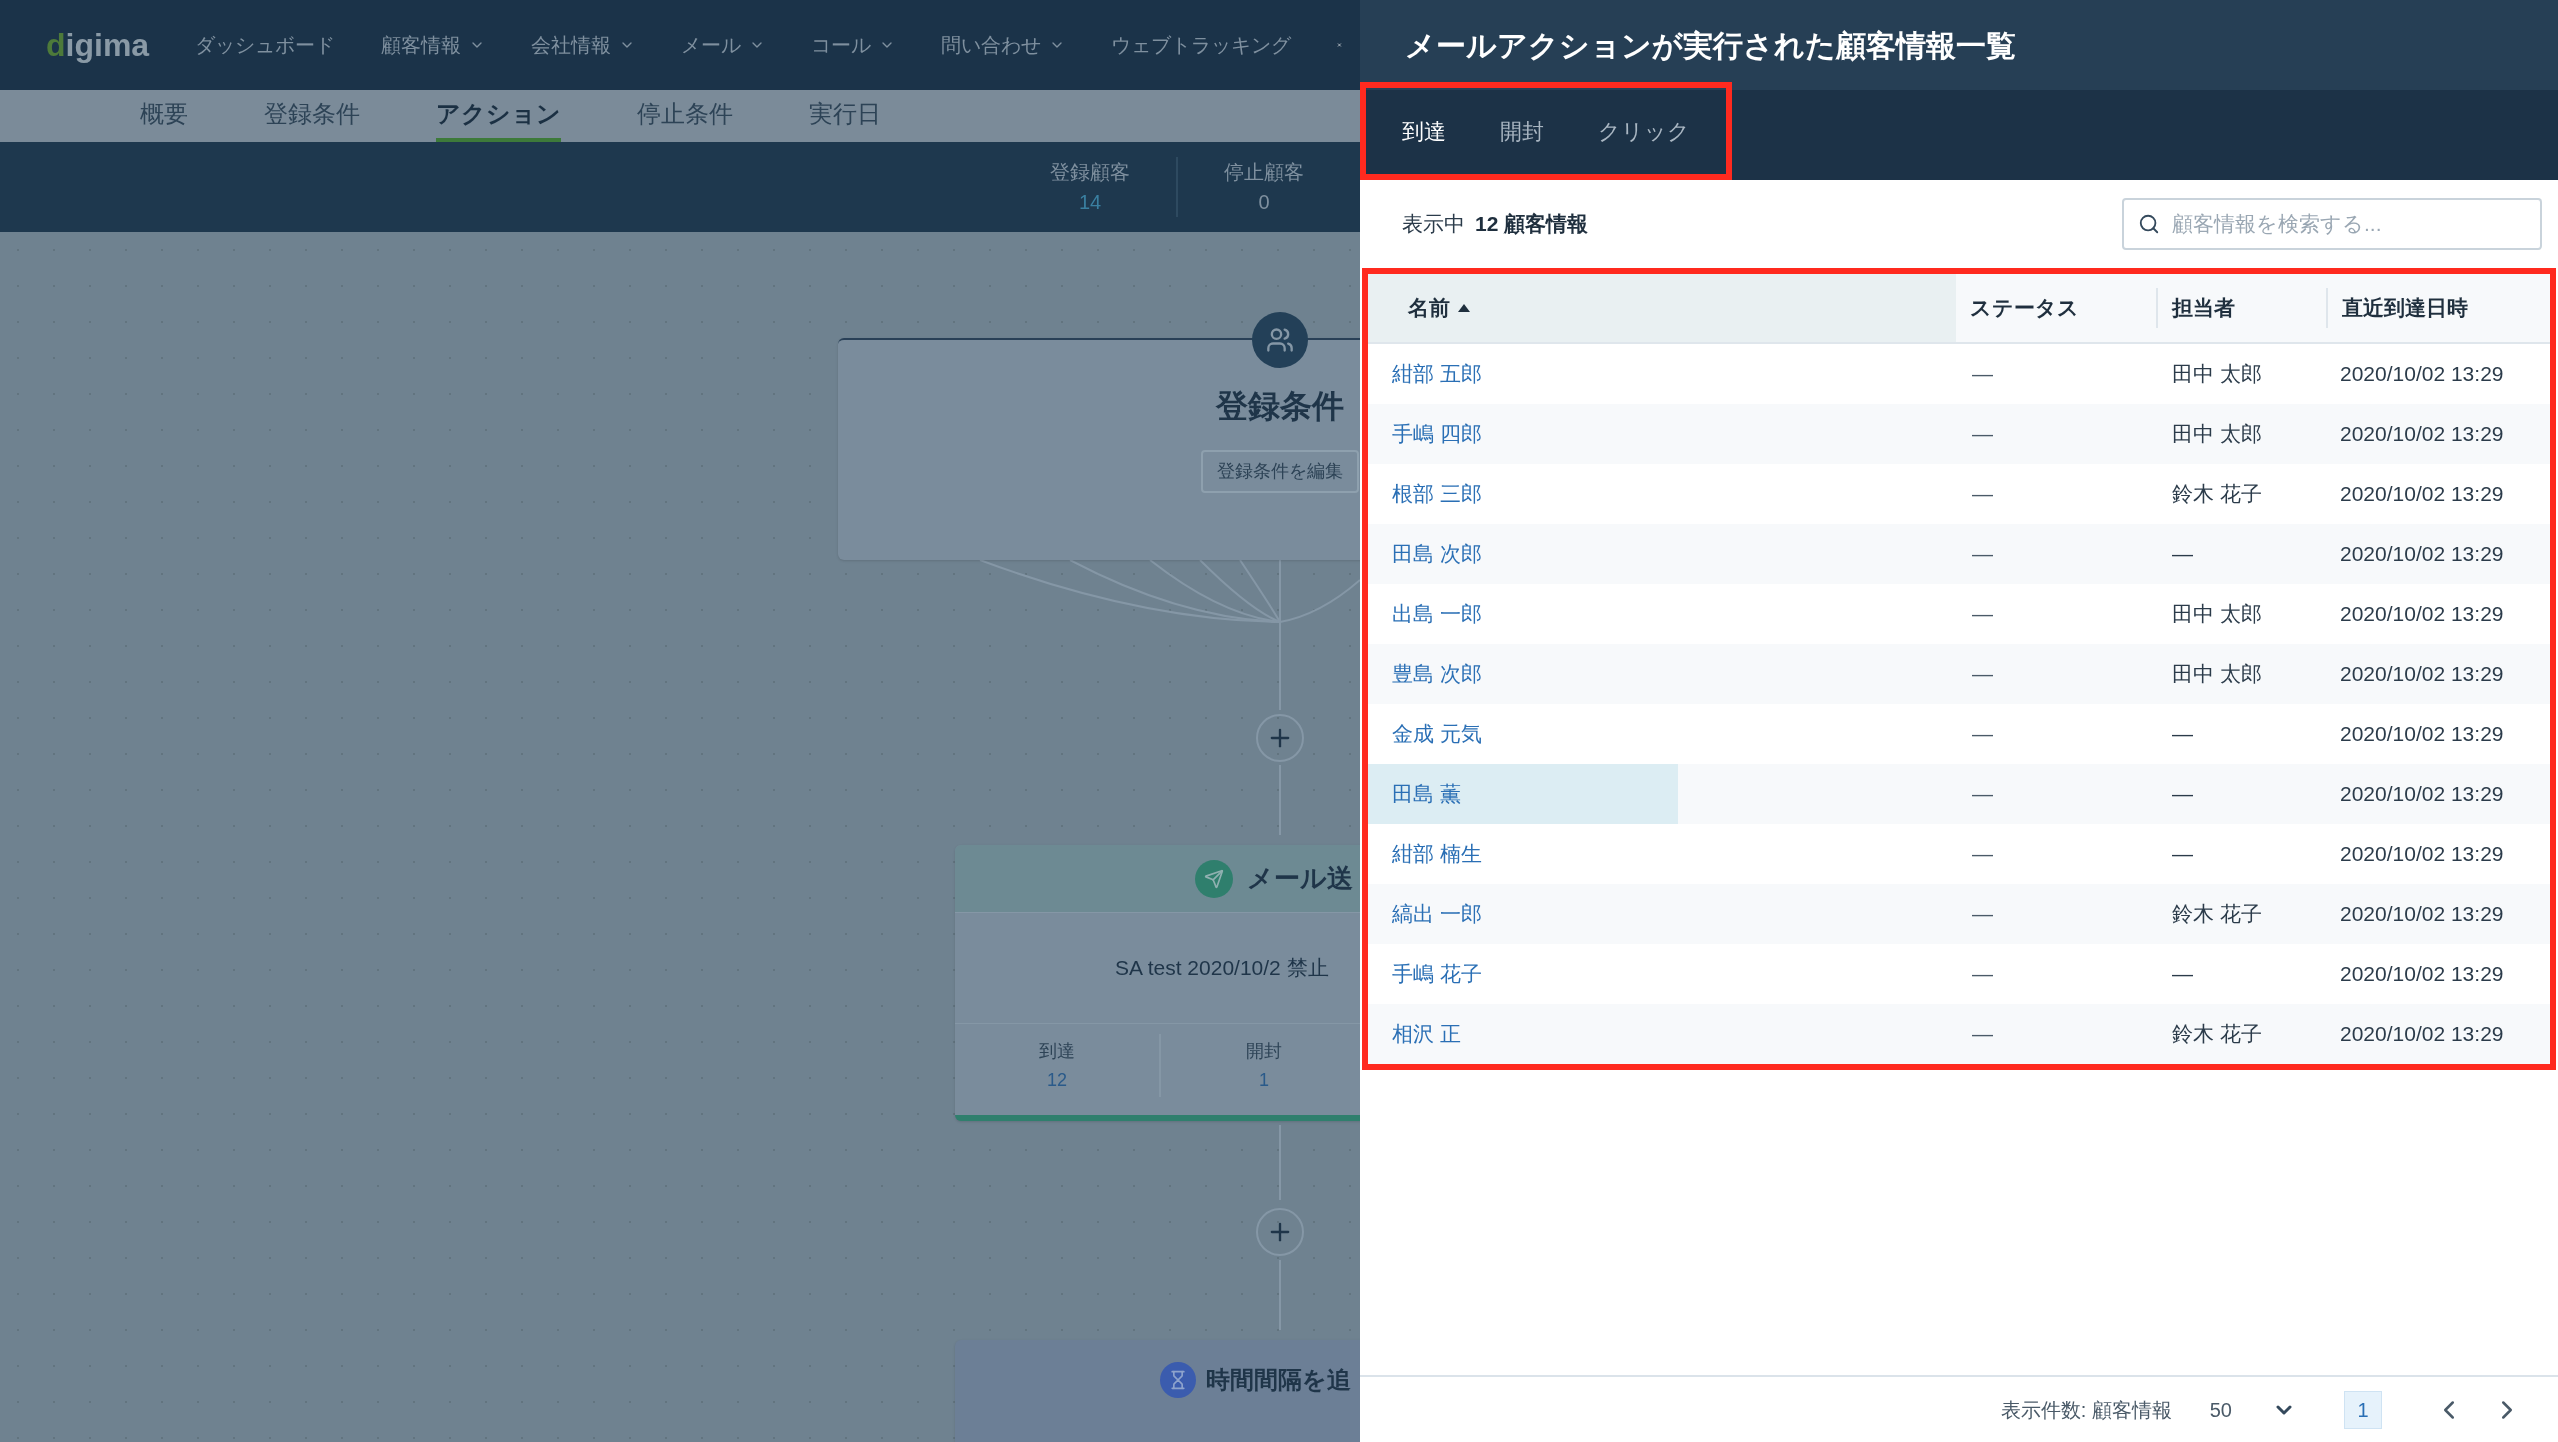  I want to click on count-label: 表示中, so click(1433, 224).